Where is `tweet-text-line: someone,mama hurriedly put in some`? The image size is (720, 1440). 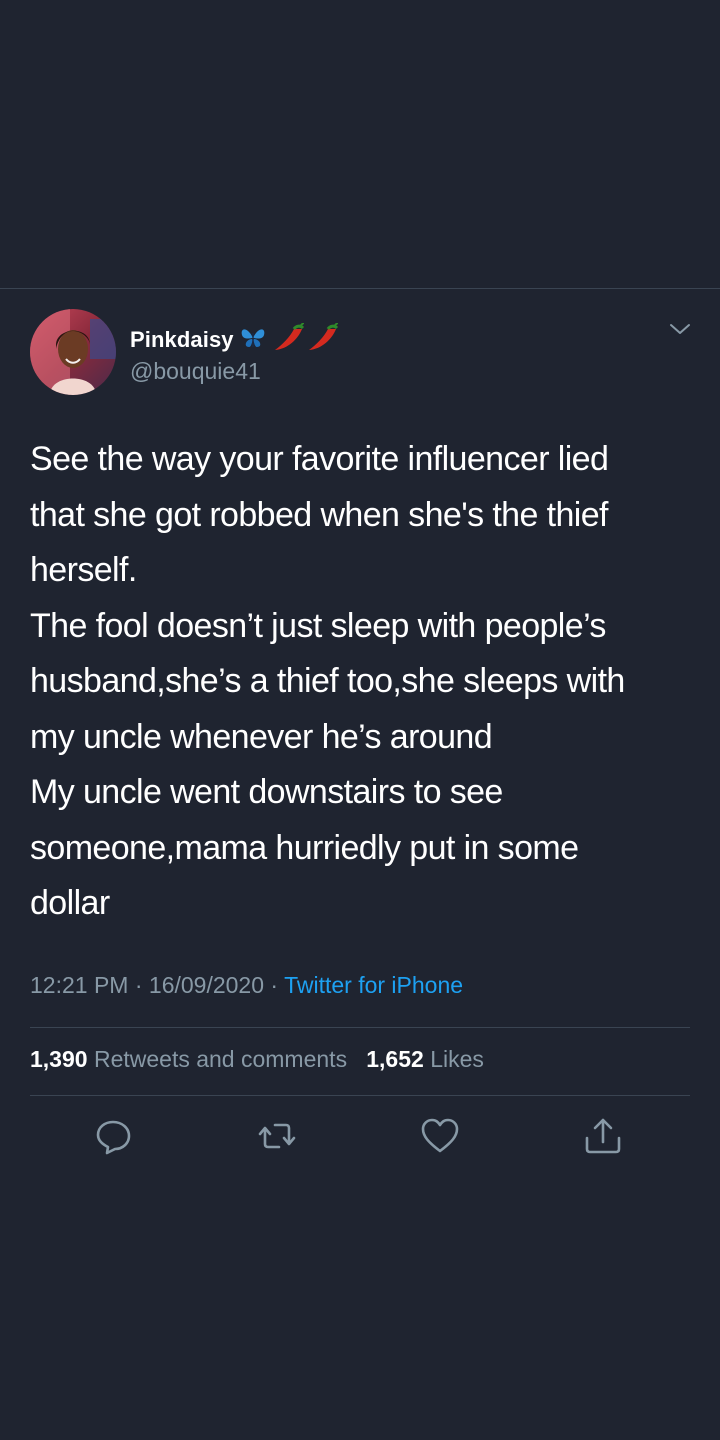
tweet-text-line: someone,mama hurriedly put in some is located at coordinates (304, 847).